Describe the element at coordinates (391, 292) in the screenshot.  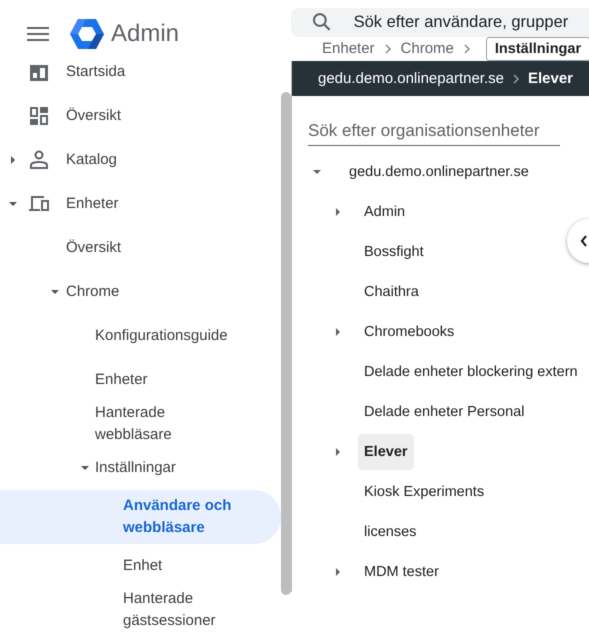
I see `org-unit-item: Chaithra` at that location.